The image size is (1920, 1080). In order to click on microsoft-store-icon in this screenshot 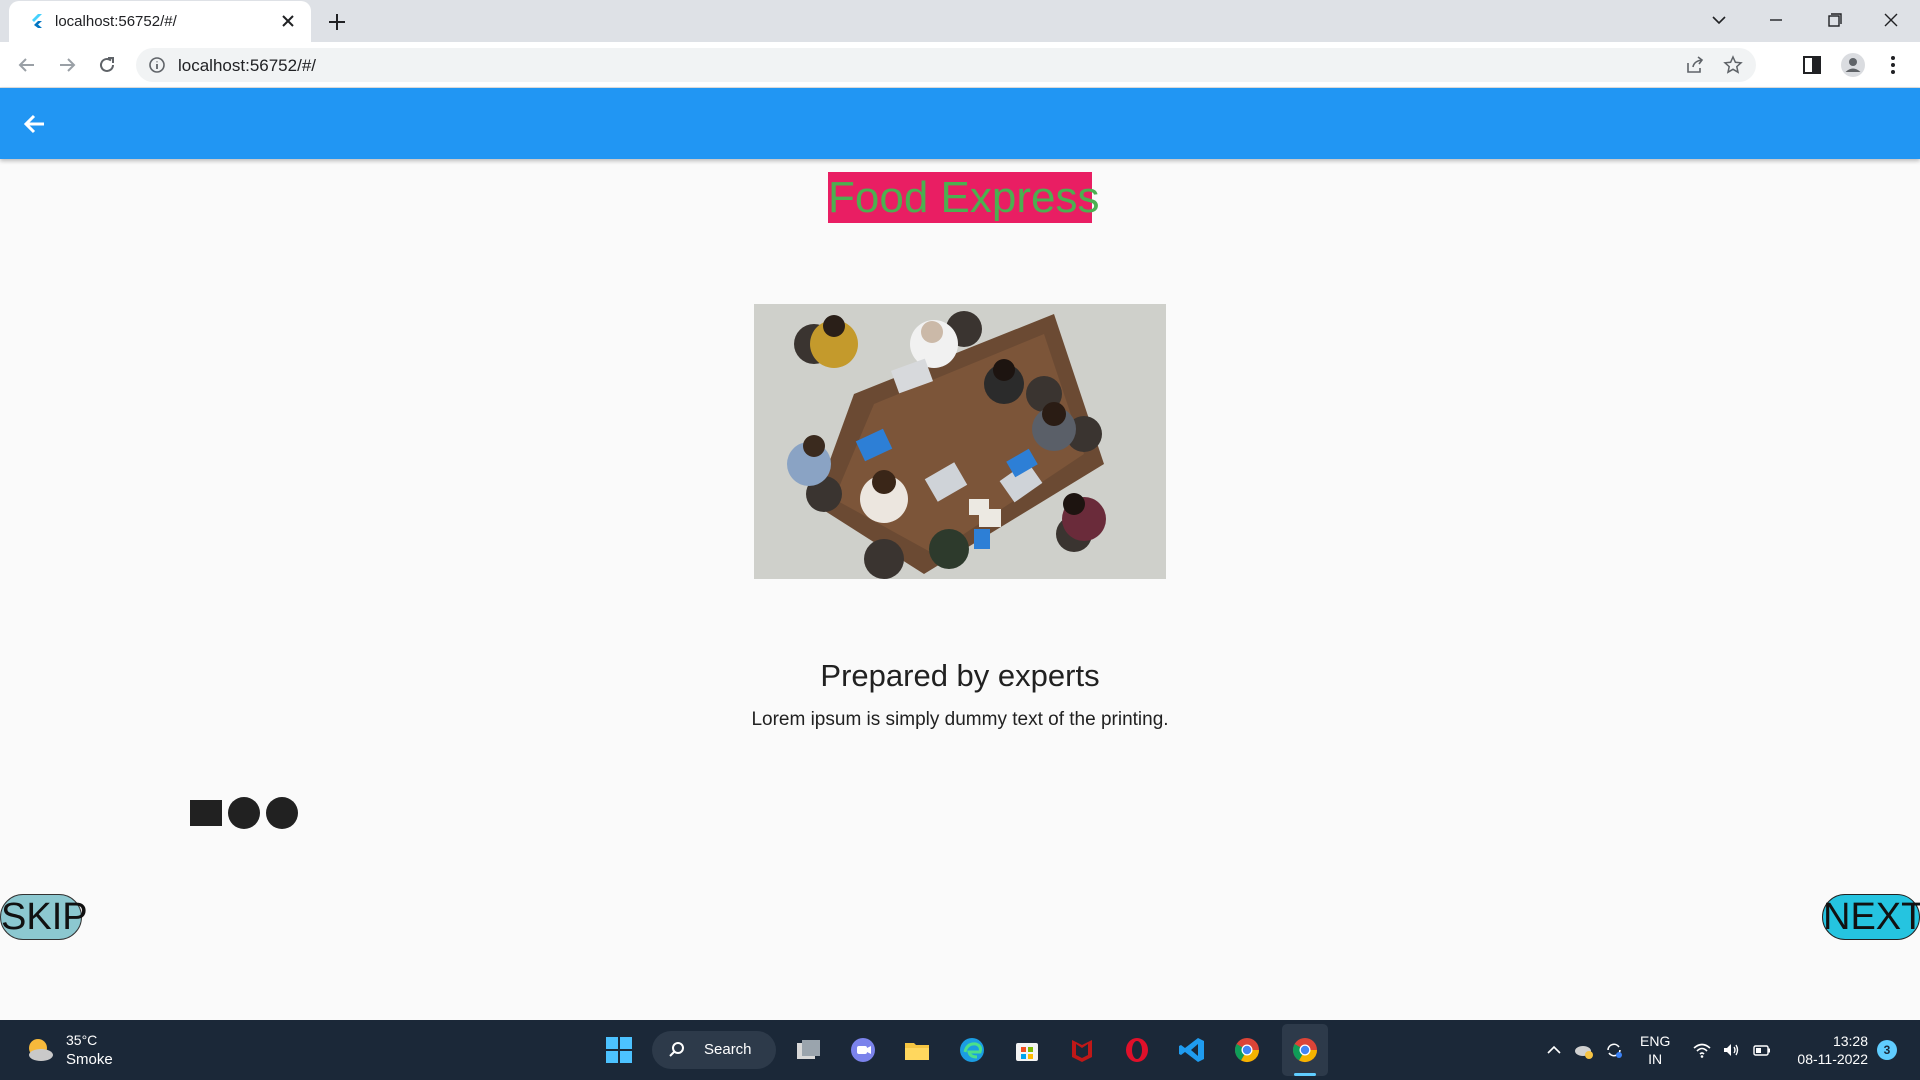, I will do `click(1027, 1050)`.